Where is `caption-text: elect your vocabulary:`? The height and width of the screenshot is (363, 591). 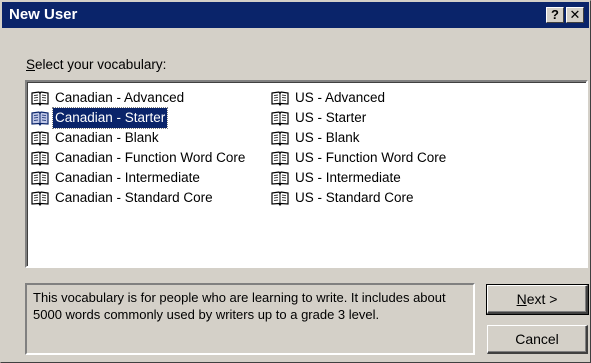 caption-text: elect your vocabulary: is located at coordinates (101, 64).